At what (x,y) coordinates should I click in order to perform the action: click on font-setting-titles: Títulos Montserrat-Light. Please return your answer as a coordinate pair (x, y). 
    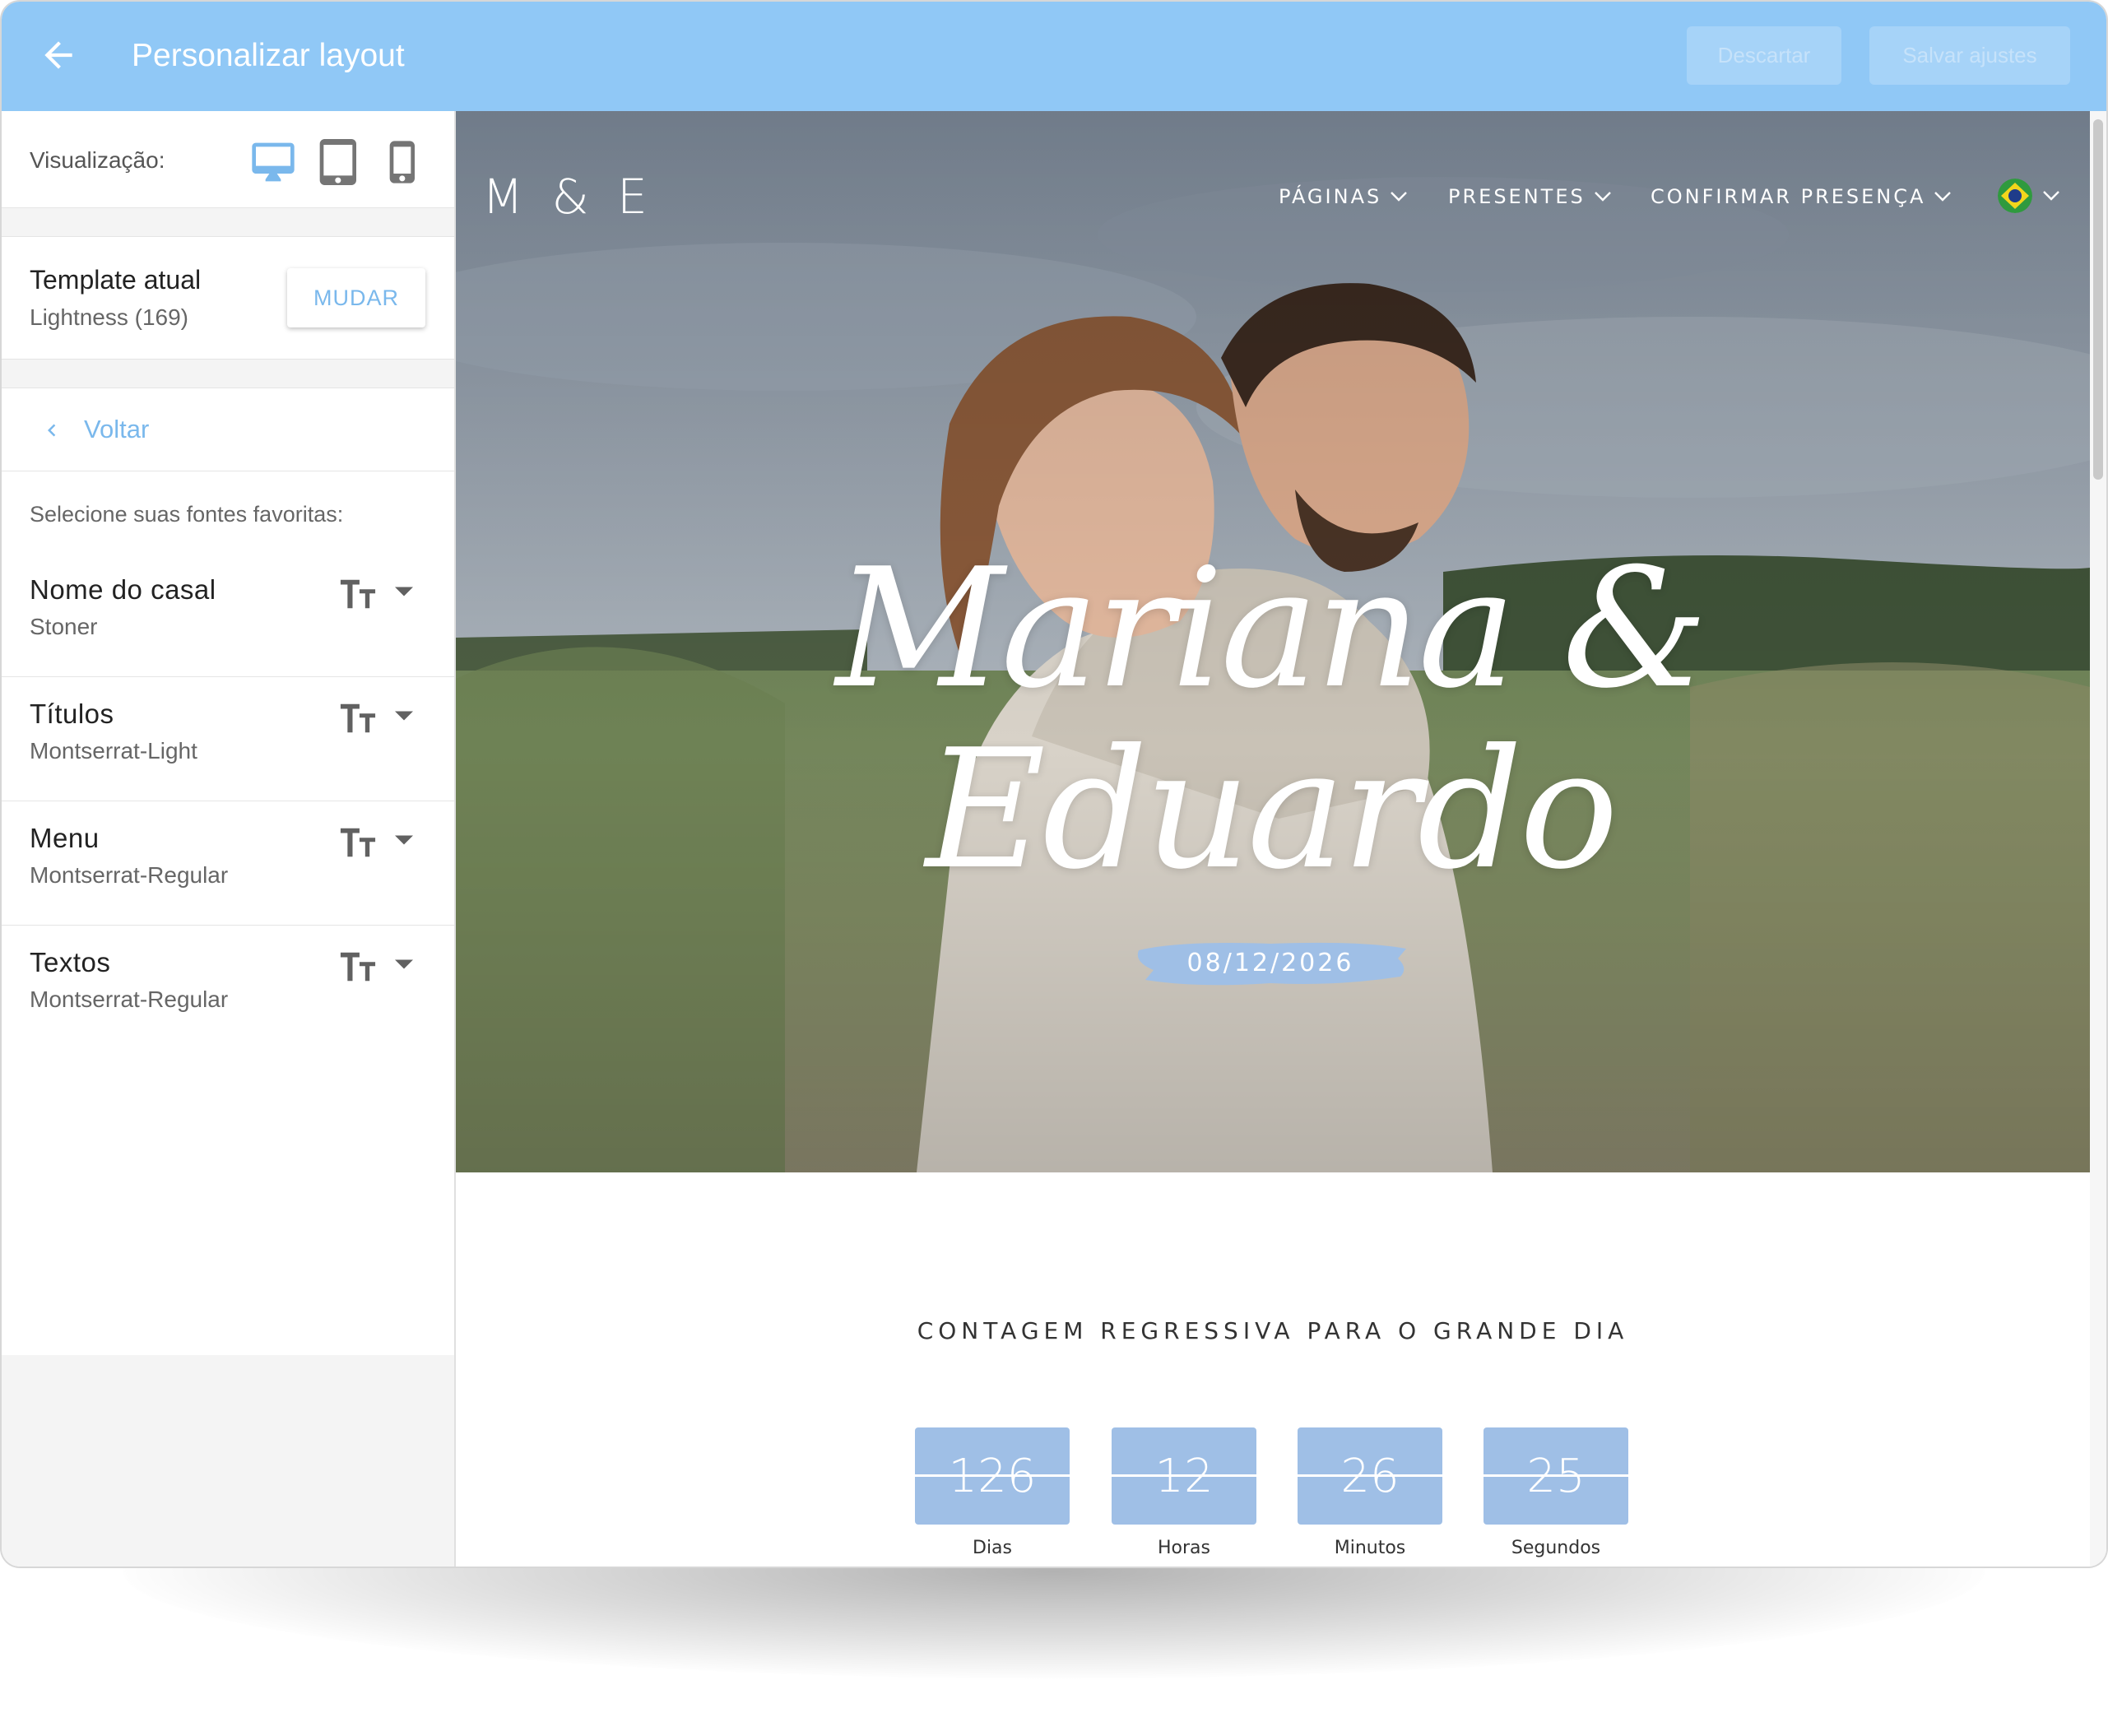
    Looking at the image, I should click on (228, 739).